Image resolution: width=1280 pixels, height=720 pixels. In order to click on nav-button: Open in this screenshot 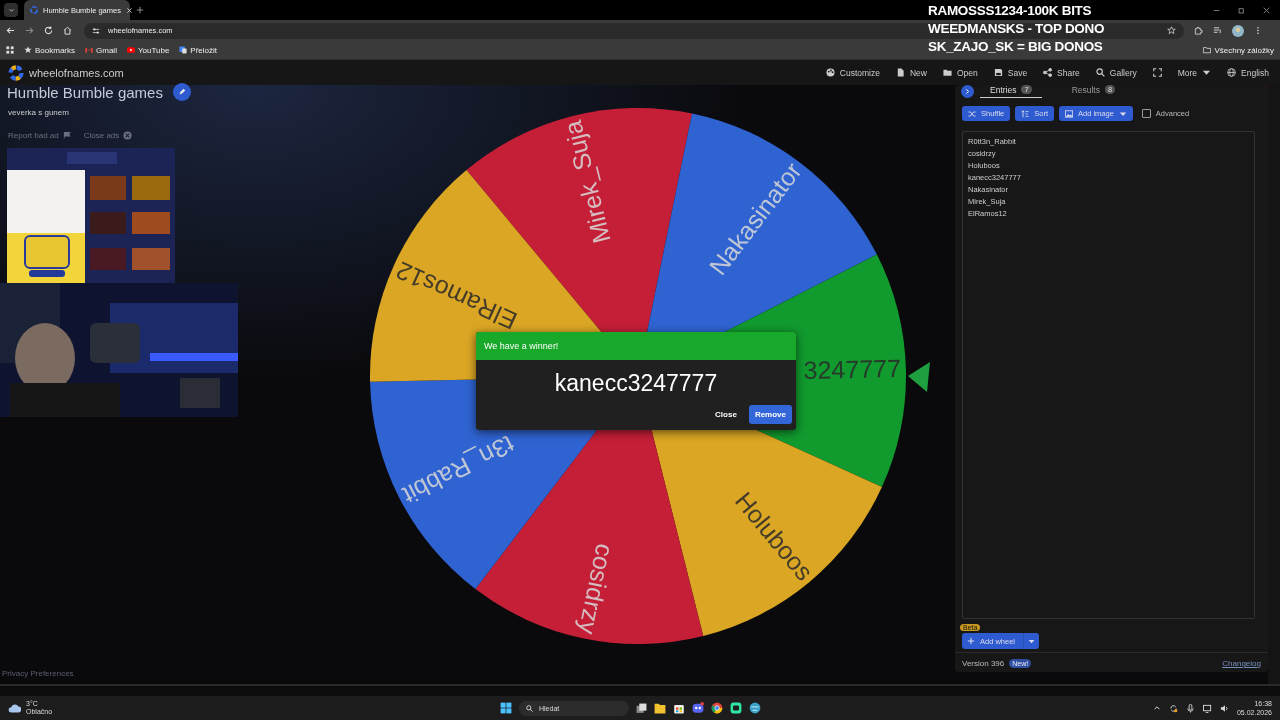, I will do `click(960, 72)`.